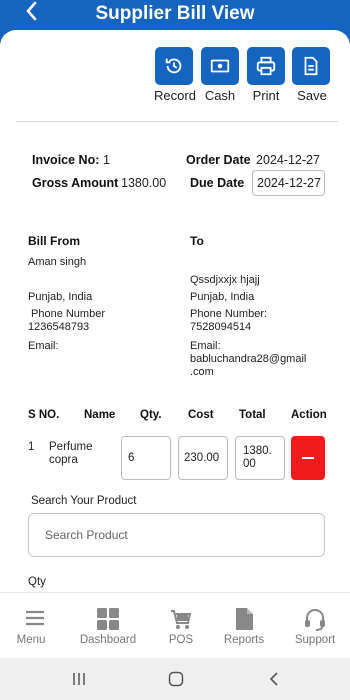 The width and height of the screenshot is (350, 700). I want to click on headset-icon, so click(315, 620).